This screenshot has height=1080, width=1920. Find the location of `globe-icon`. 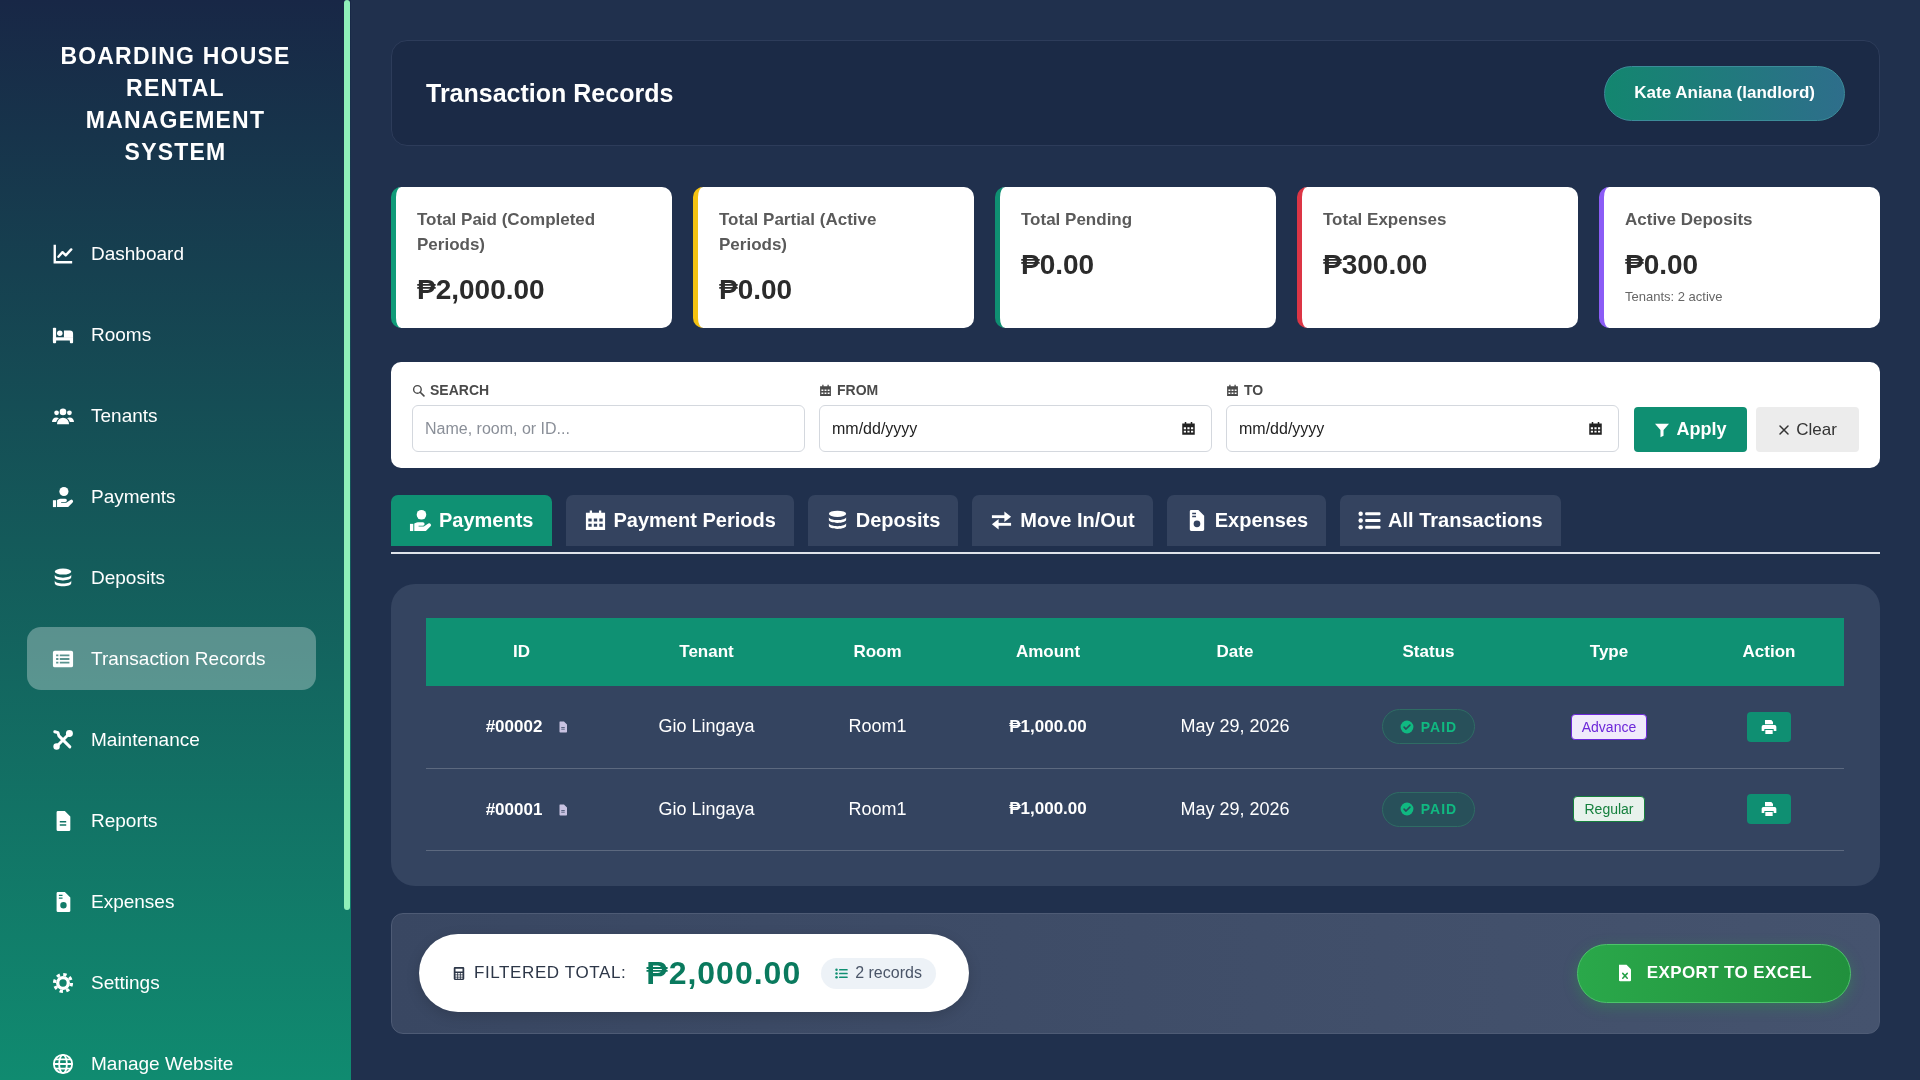

globe-icon is located at coordinates (63, 1063).